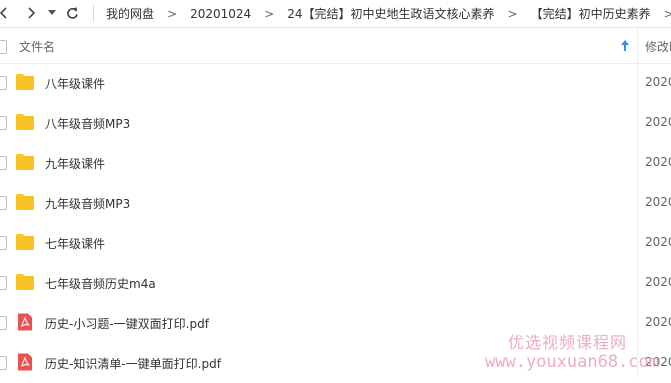  I want to click on list-item: 九年级音频MP3 2020, so click(335, 203).